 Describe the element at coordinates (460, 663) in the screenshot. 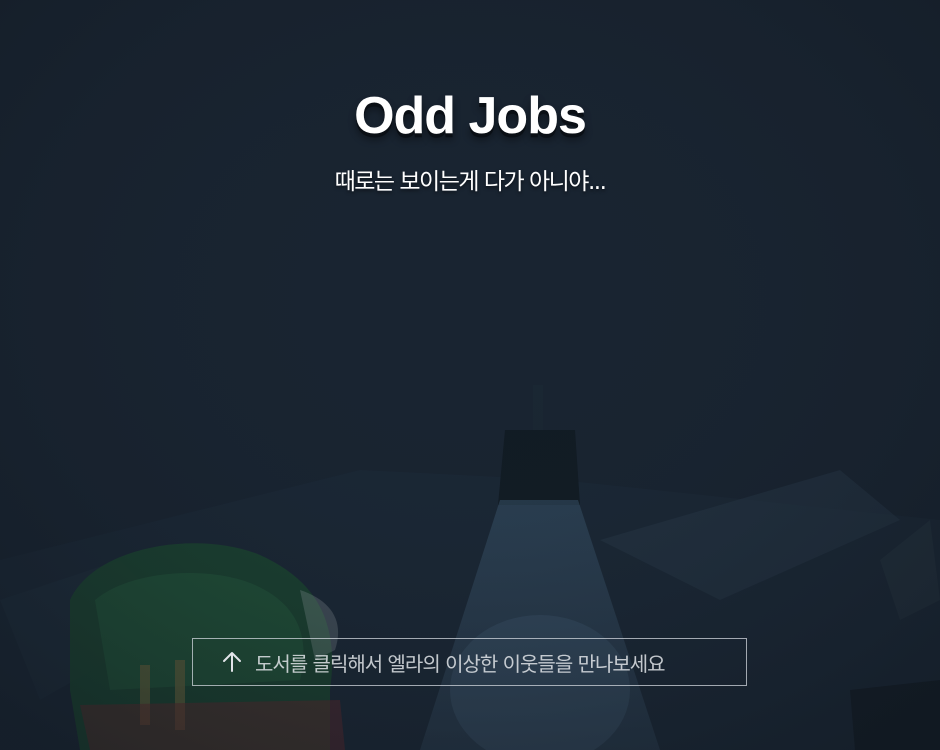

I see `hint-text: 도서를 클릭해서 엘라의 이상한 이웃들을 만나보세요` at that location.